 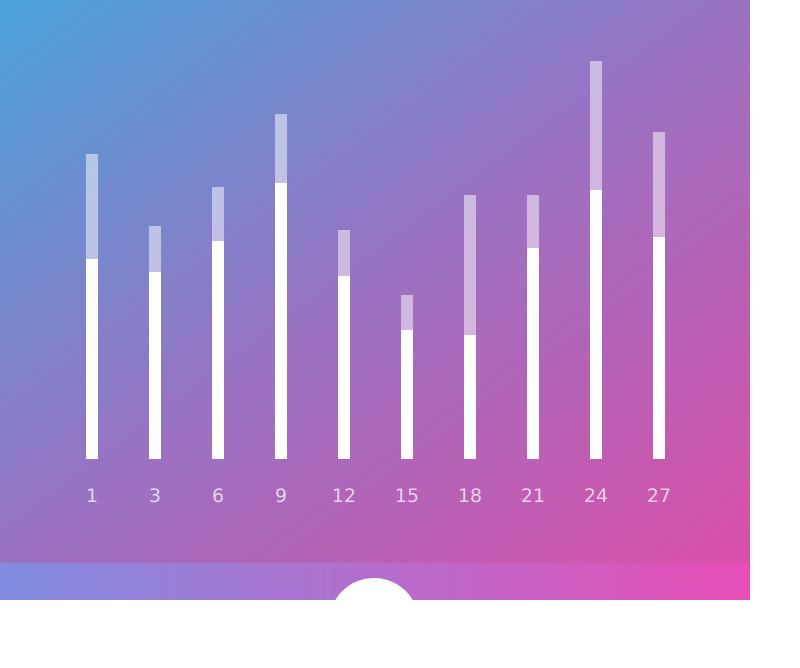 I want to click on x-tick-label-21: 21, so click(x=533, y=496).